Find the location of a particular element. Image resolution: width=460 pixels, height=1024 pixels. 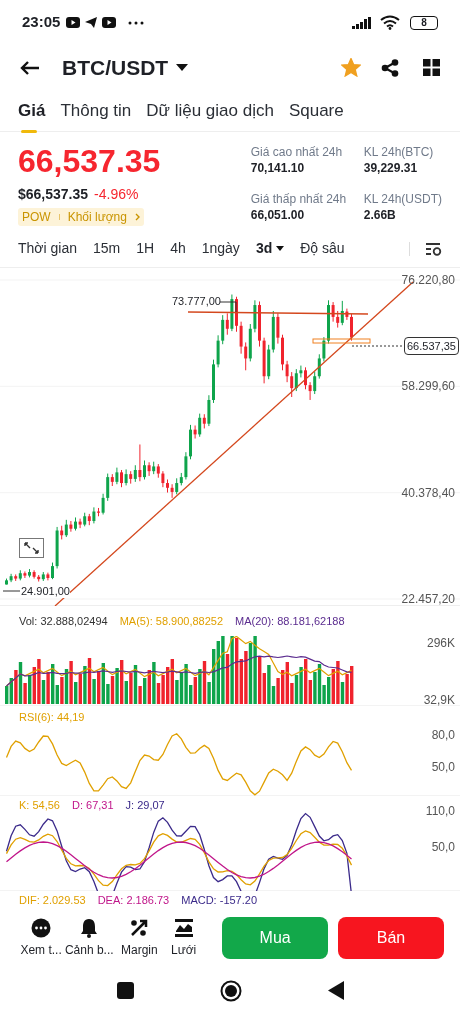

low-price-label: 24.901,00 is located at coordinates (45, 591).